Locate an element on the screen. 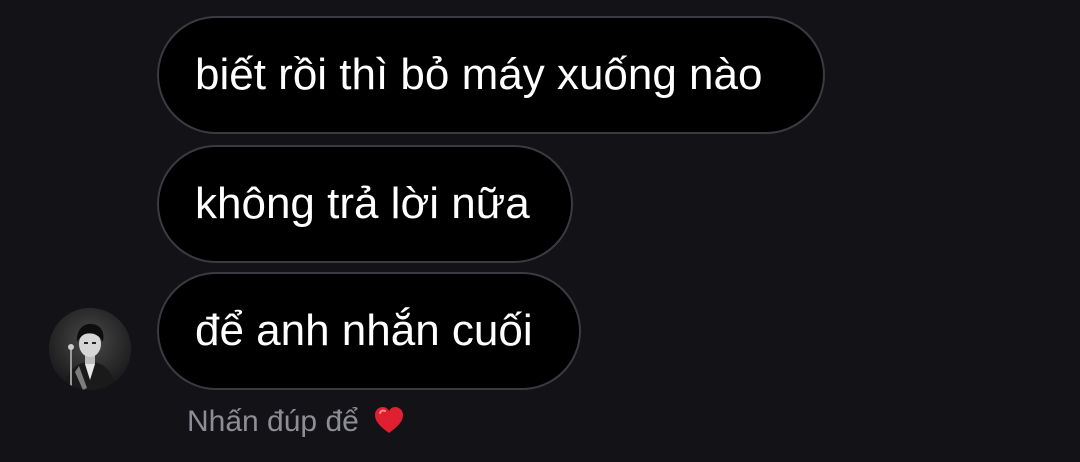  avatar-photo is located at coordinates (90, 349).